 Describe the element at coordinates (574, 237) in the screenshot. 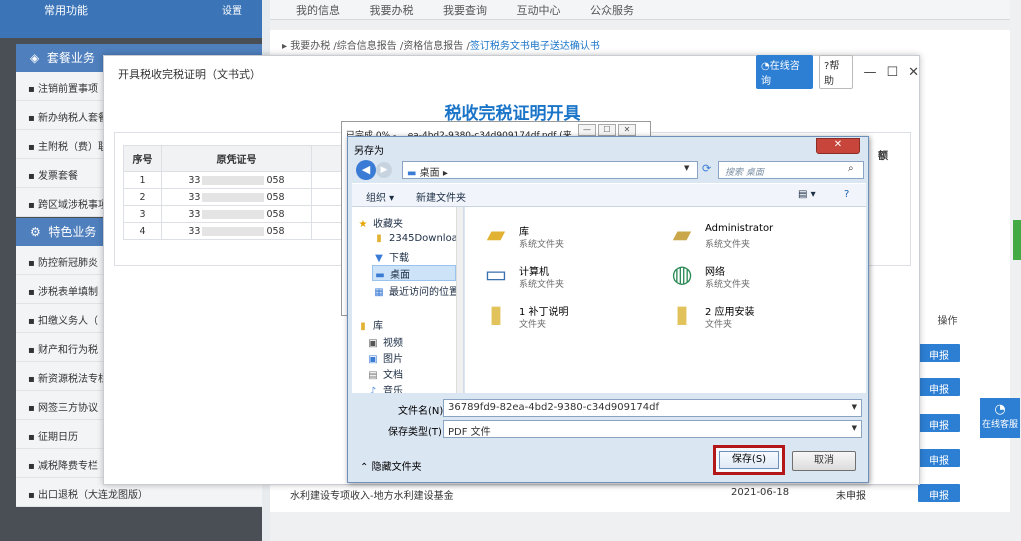

I see `file-item-library: ▰ 库 系统文件夹` at that location.